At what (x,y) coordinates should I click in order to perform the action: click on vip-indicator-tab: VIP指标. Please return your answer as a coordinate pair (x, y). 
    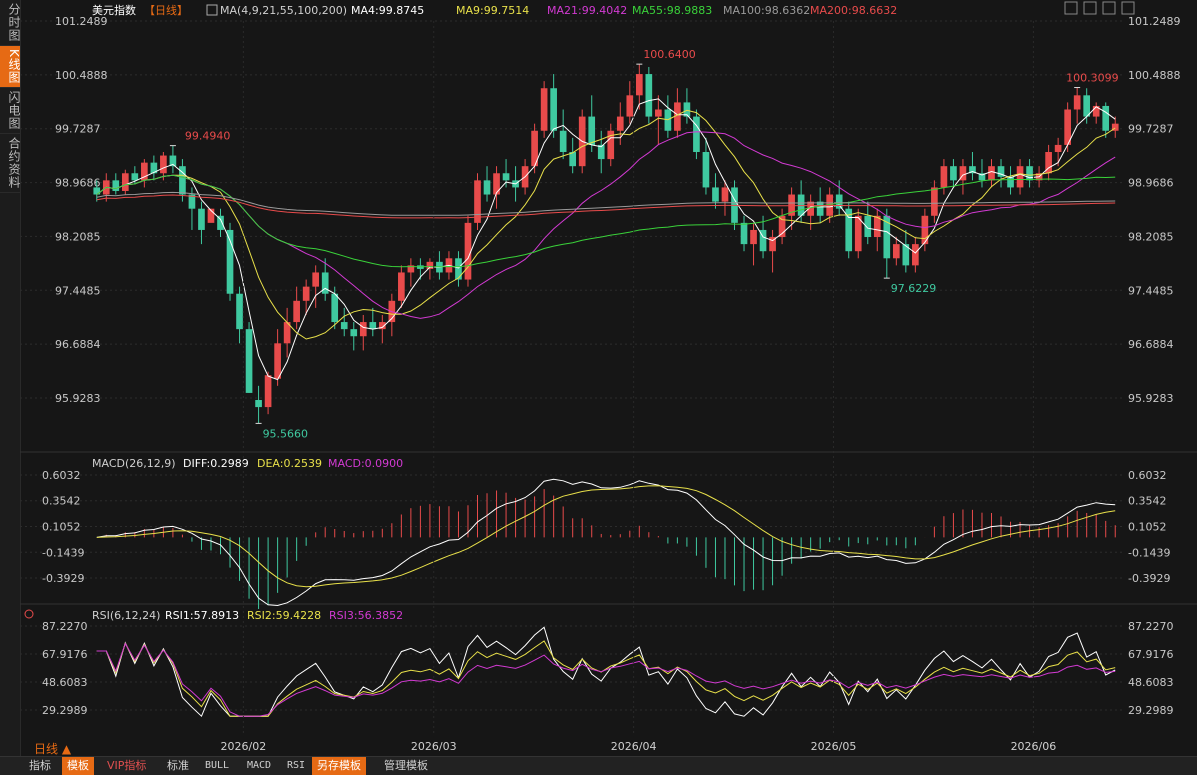
    Looking at the image, I should click on (126, 766).